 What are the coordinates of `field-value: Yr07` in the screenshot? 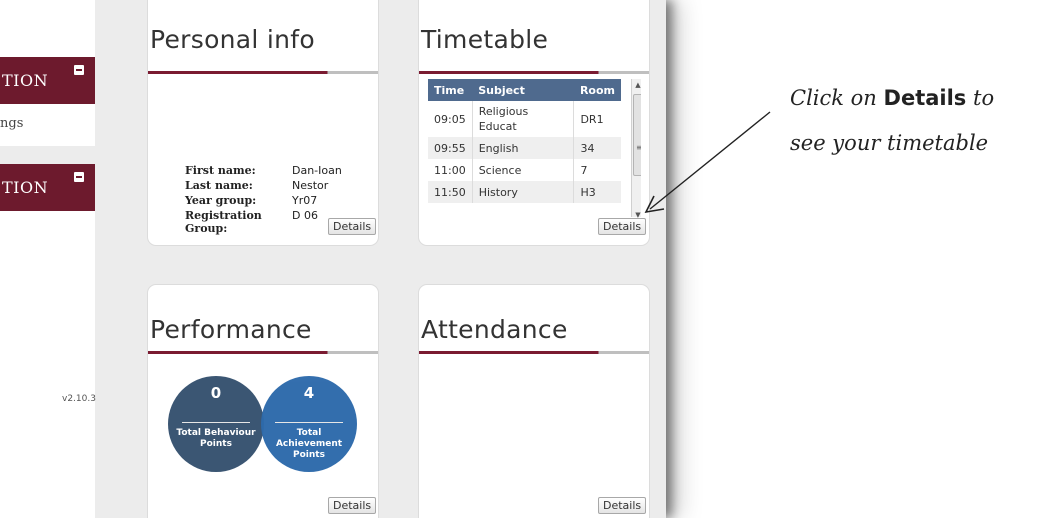 It's located at (305, 200).